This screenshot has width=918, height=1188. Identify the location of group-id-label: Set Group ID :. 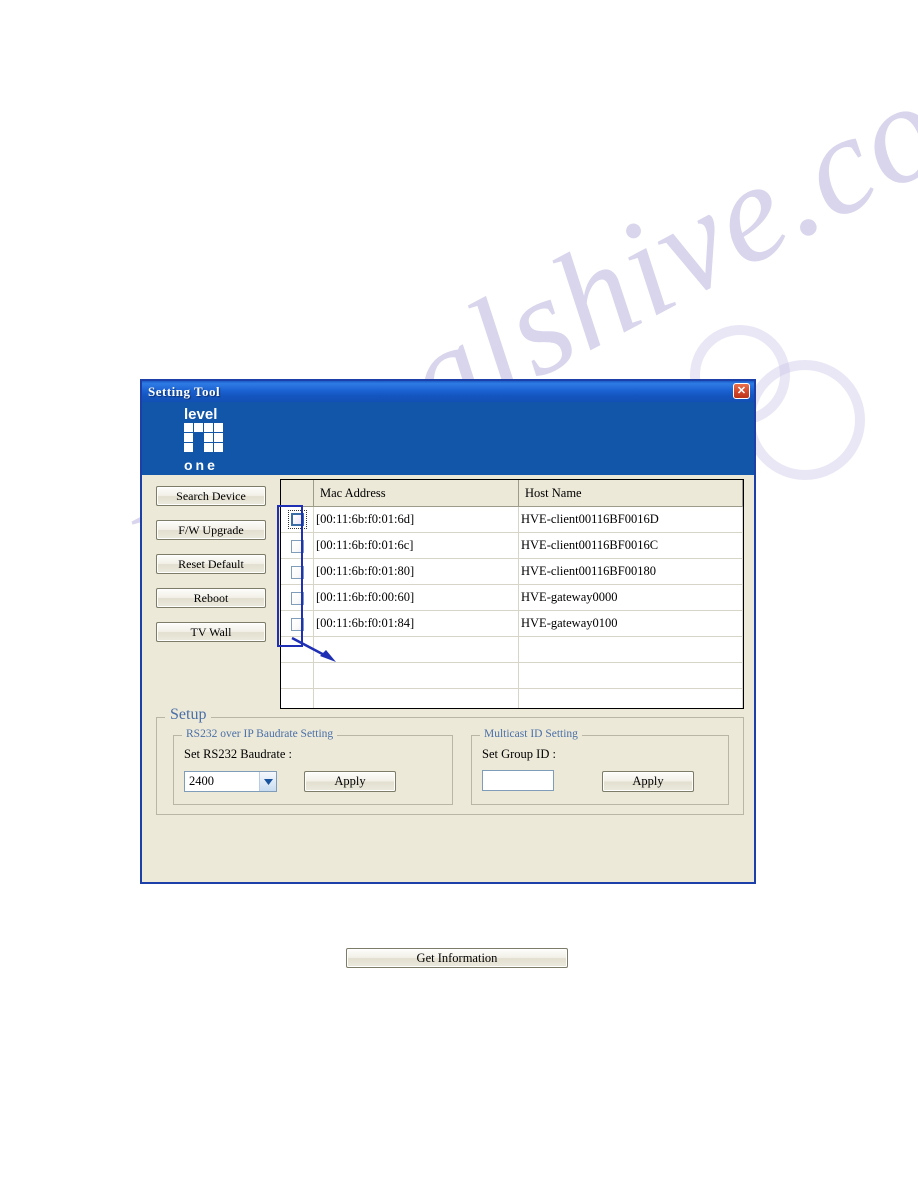
(519, 754).